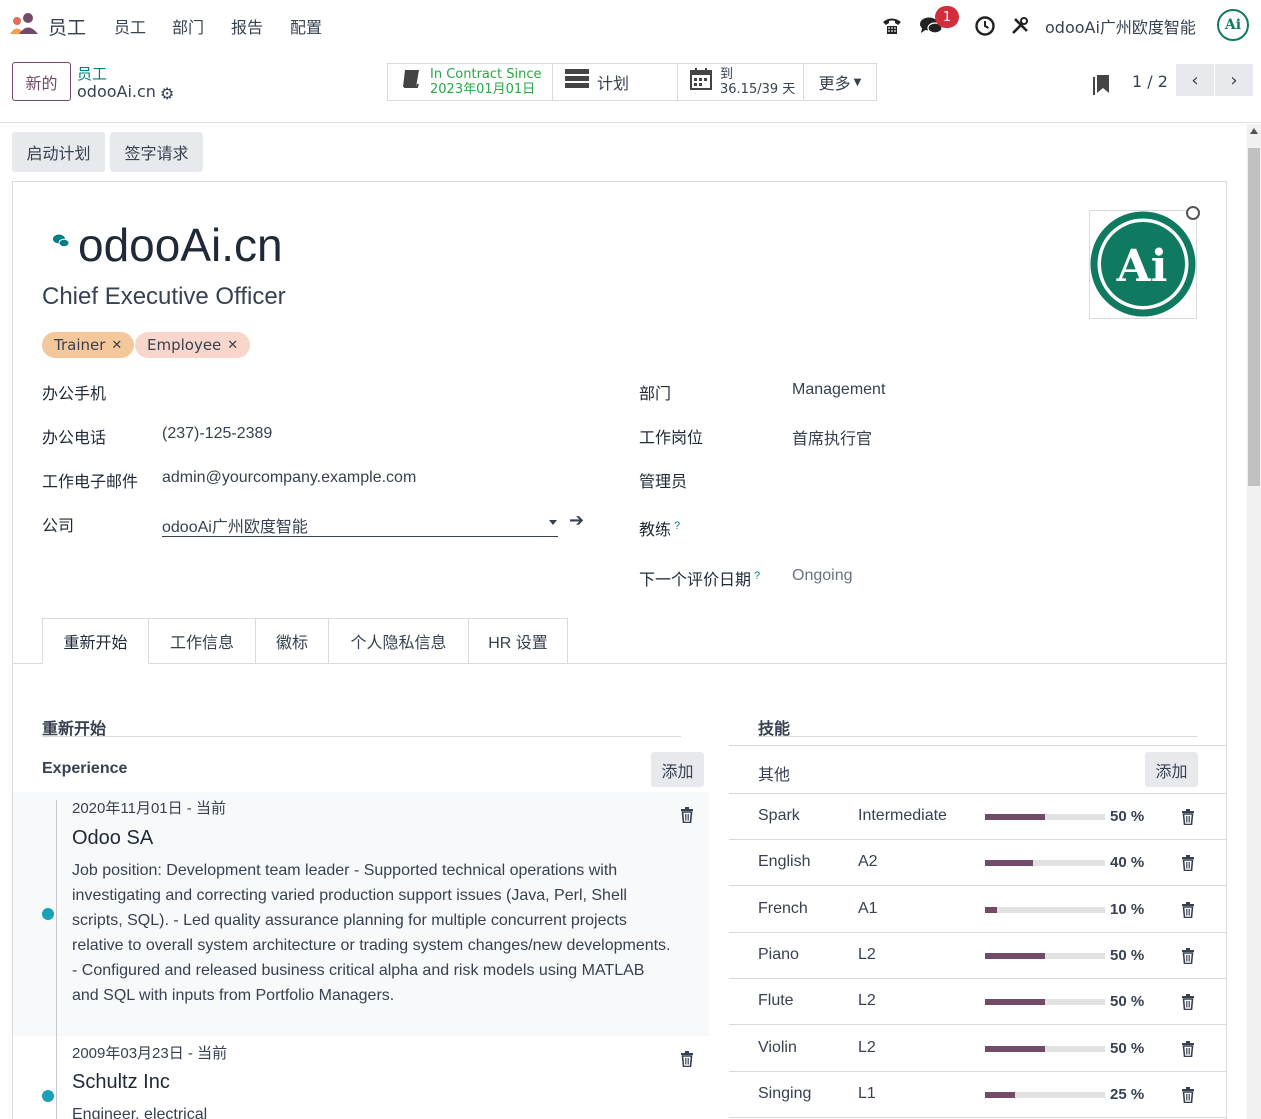 The height and width of the screenshot is (1119, 1261). What do you see at coordinates (985, 26) in the screenshot?
I see `activity-clock-icon` at bounding box center [985, 26].